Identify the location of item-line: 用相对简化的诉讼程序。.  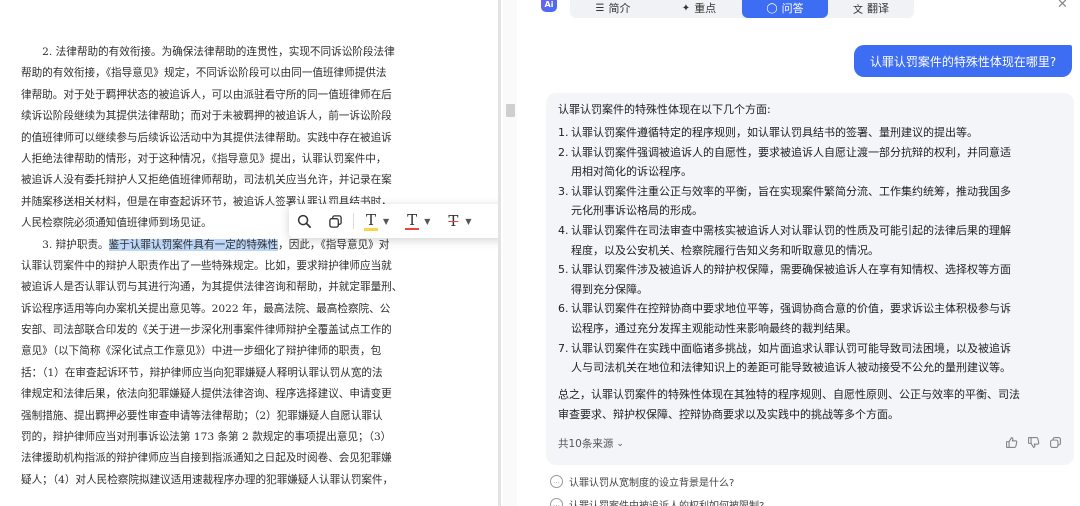
(631, 172).